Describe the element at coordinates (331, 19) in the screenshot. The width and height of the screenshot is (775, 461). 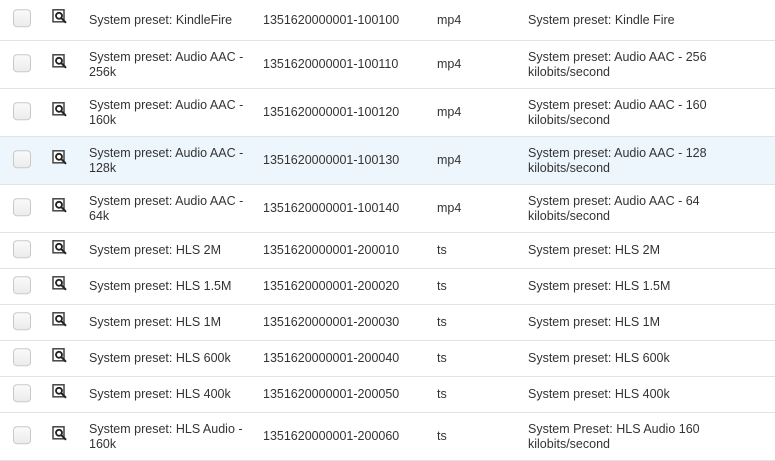
I see `preset-id: 1351620000001-100100` at that location.